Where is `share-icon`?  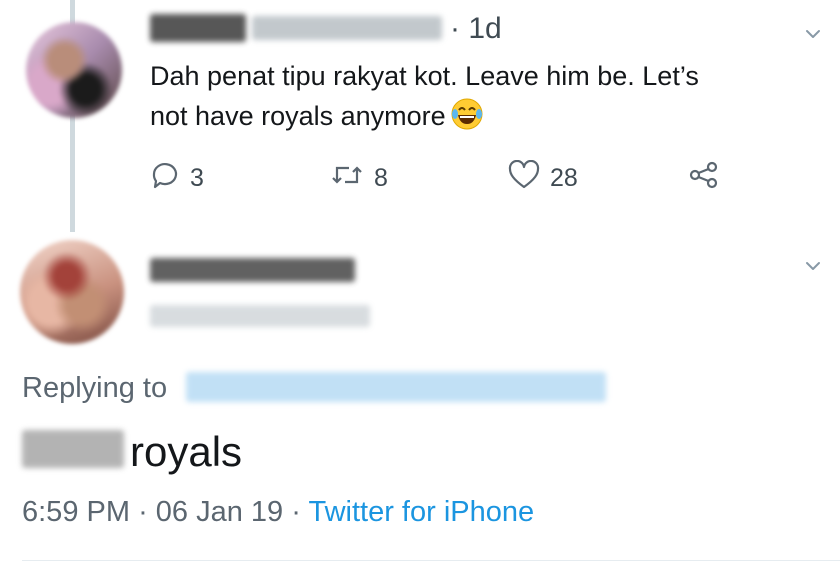
share-icon is located at coordinates (704, 178).